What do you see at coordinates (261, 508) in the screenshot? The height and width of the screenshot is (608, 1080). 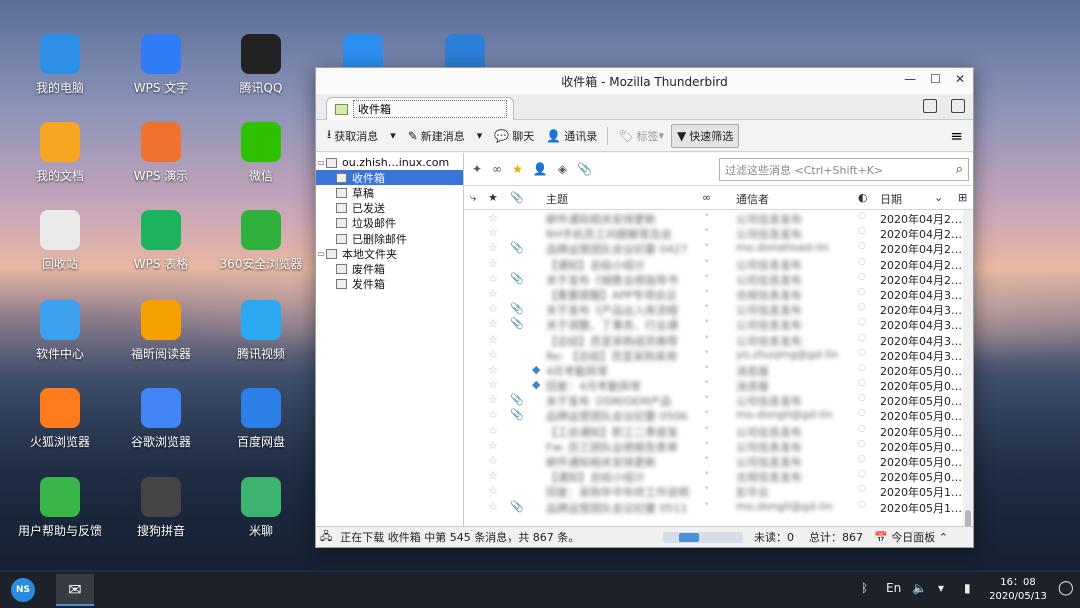 I see `desktop-icon: 米聊` at bounding box center [261, 508].